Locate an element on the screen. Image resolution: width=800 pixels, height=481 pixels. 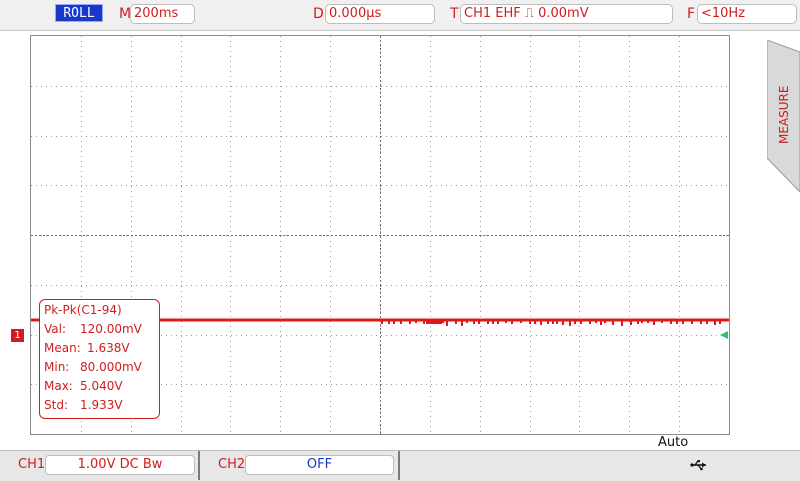
measurement-label: Min: is located at coordinates (57, 367).